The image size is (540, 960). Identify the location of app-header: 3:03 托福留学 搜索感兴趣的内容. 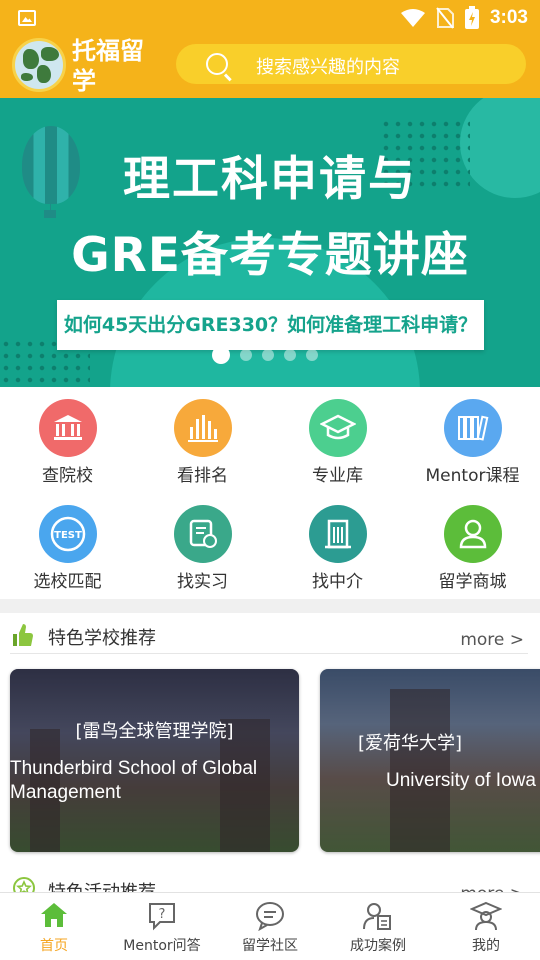
(270, 49).